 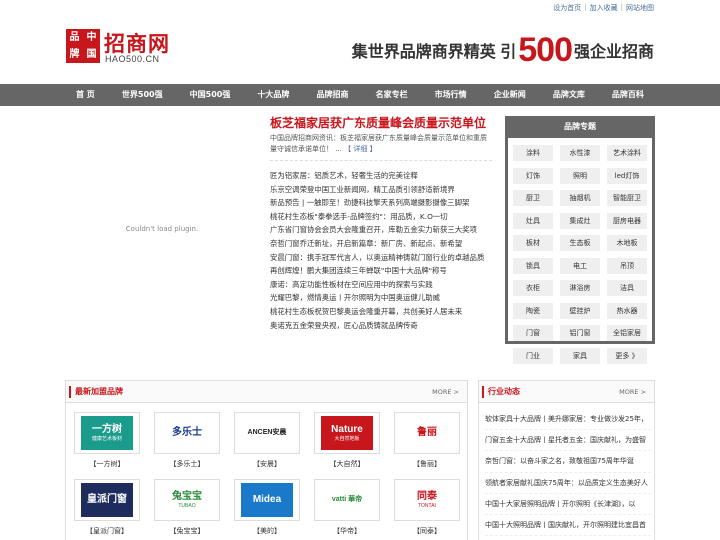 I want to click on nav-item: 世界500强, so click(x=142, y=95).